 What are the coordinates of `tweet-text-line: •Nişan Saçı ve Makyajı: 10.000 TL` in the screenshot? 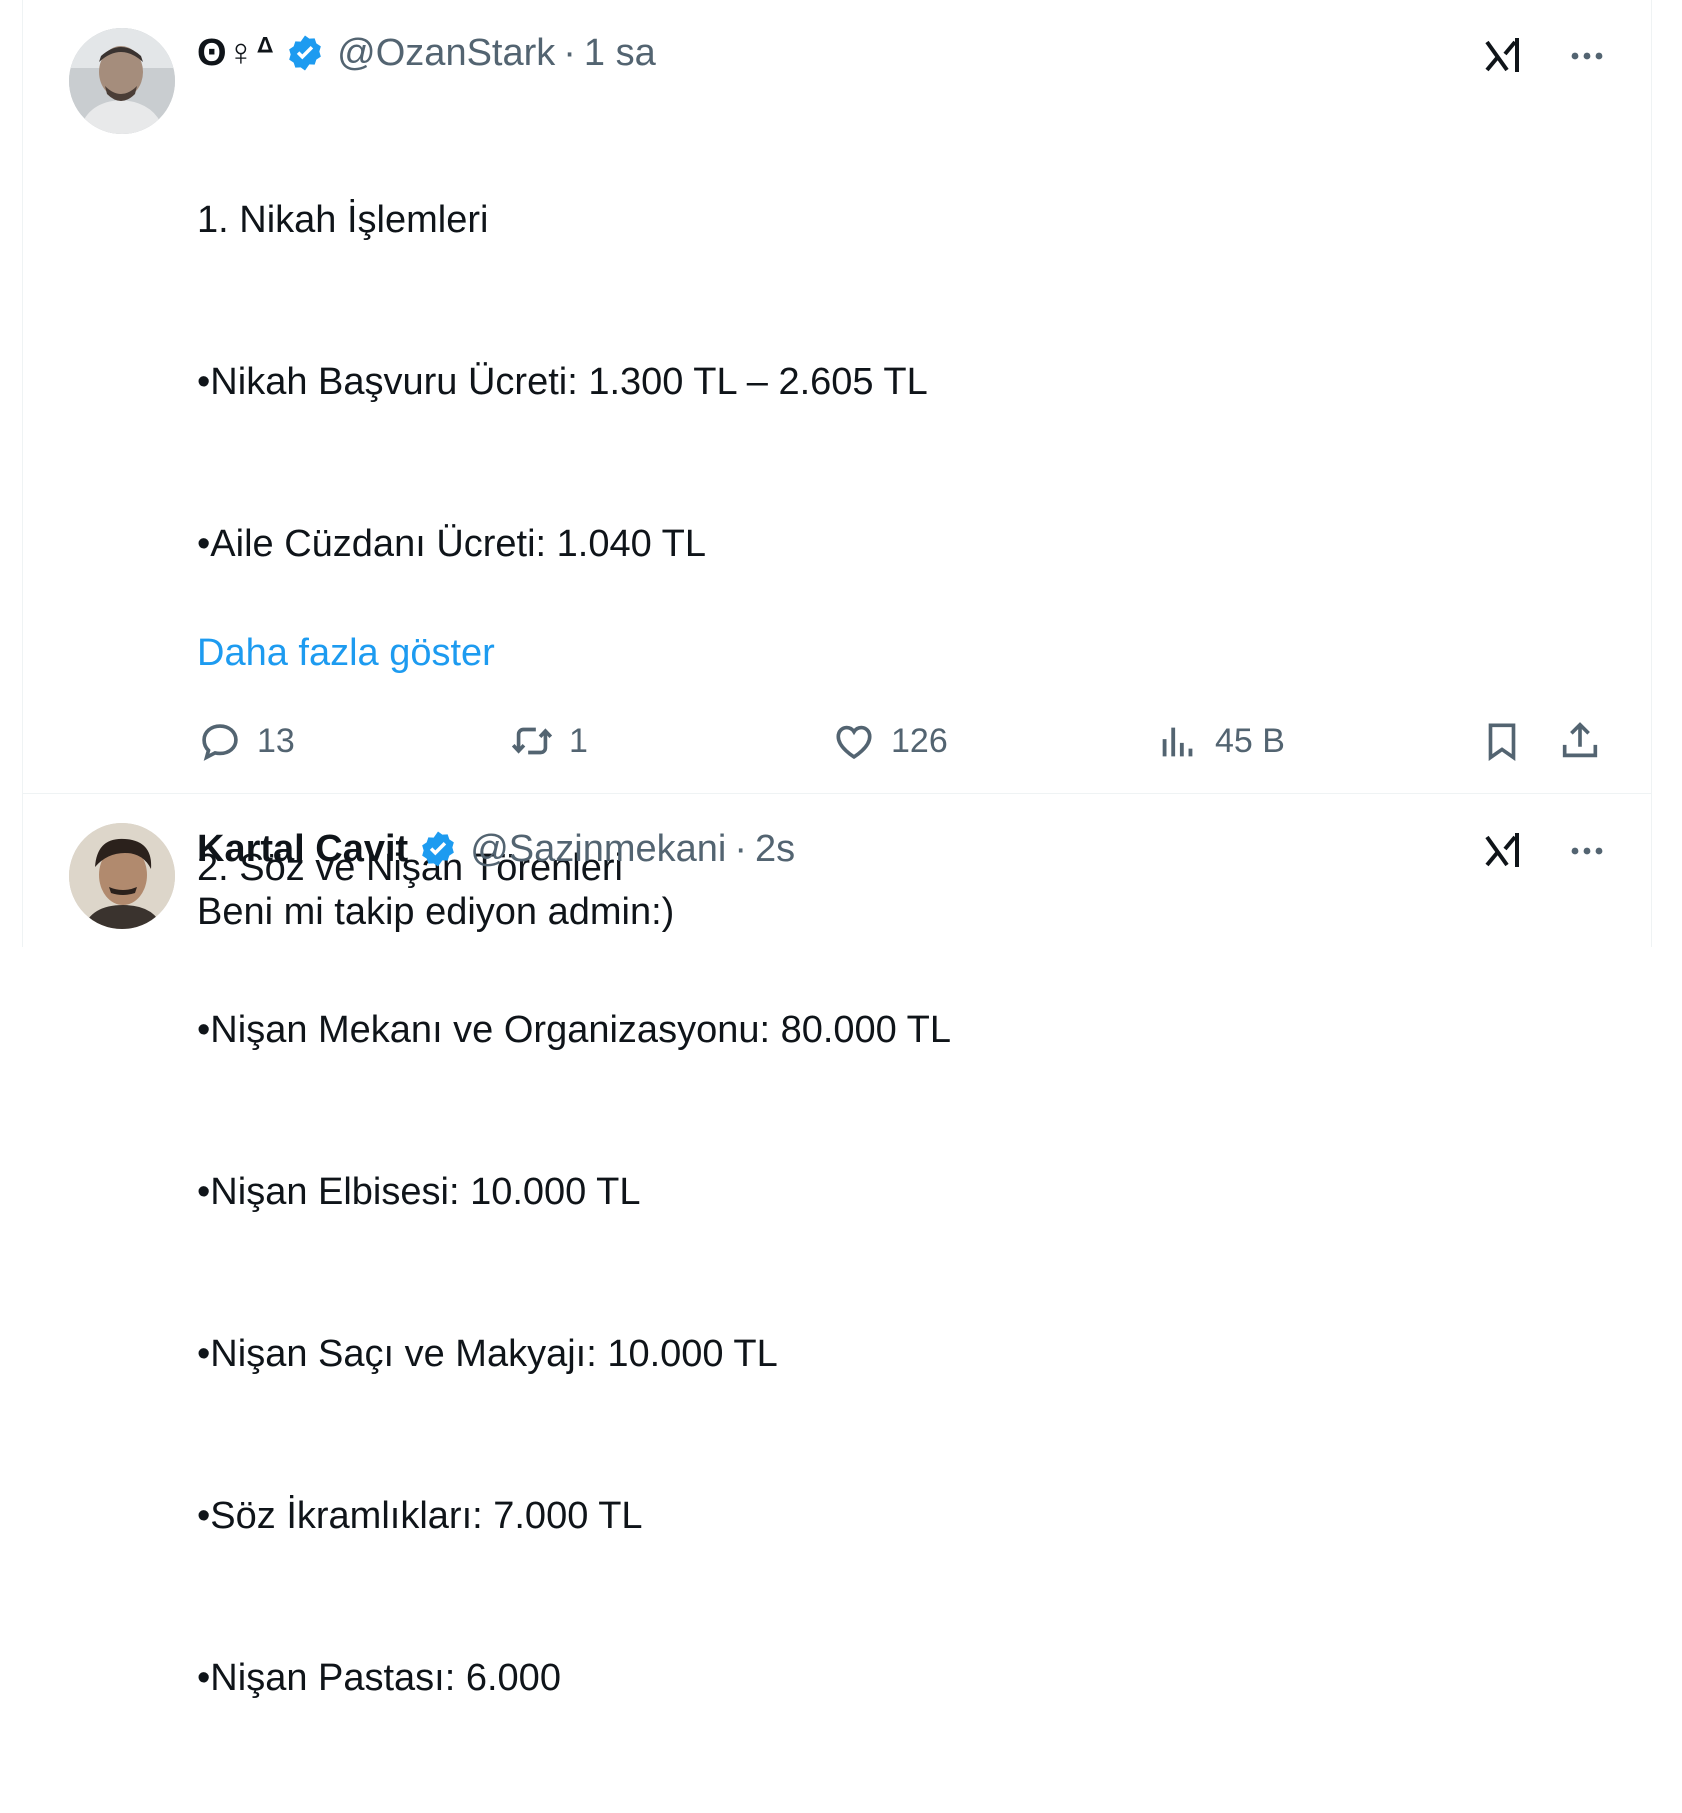 It's located at (487, 1354).